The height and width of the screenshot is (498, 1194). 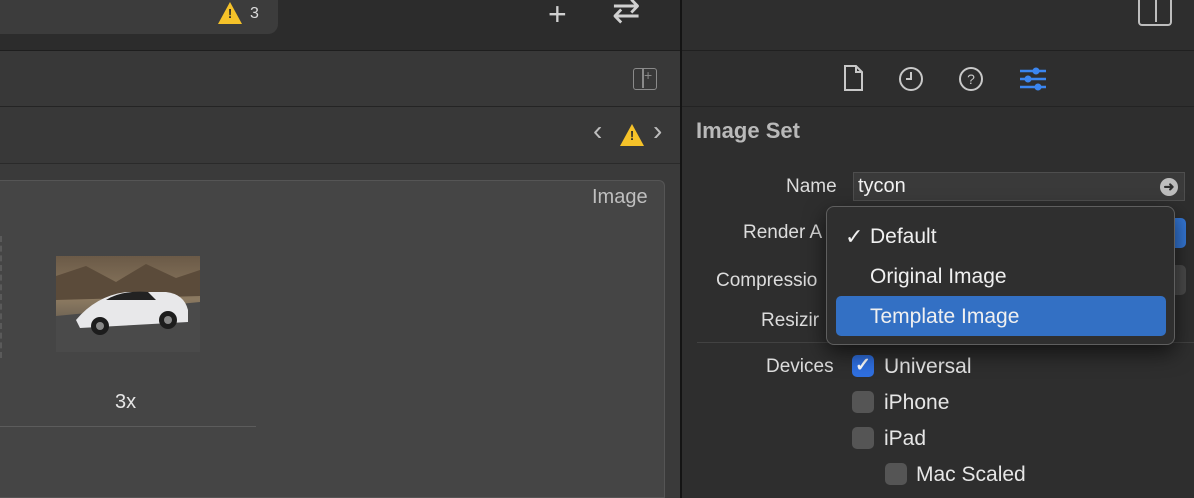 What do you see at coordinates (917, 402) in the screenshot?
I see `iphone-label: iPhone` at bounding box center [917, 402].